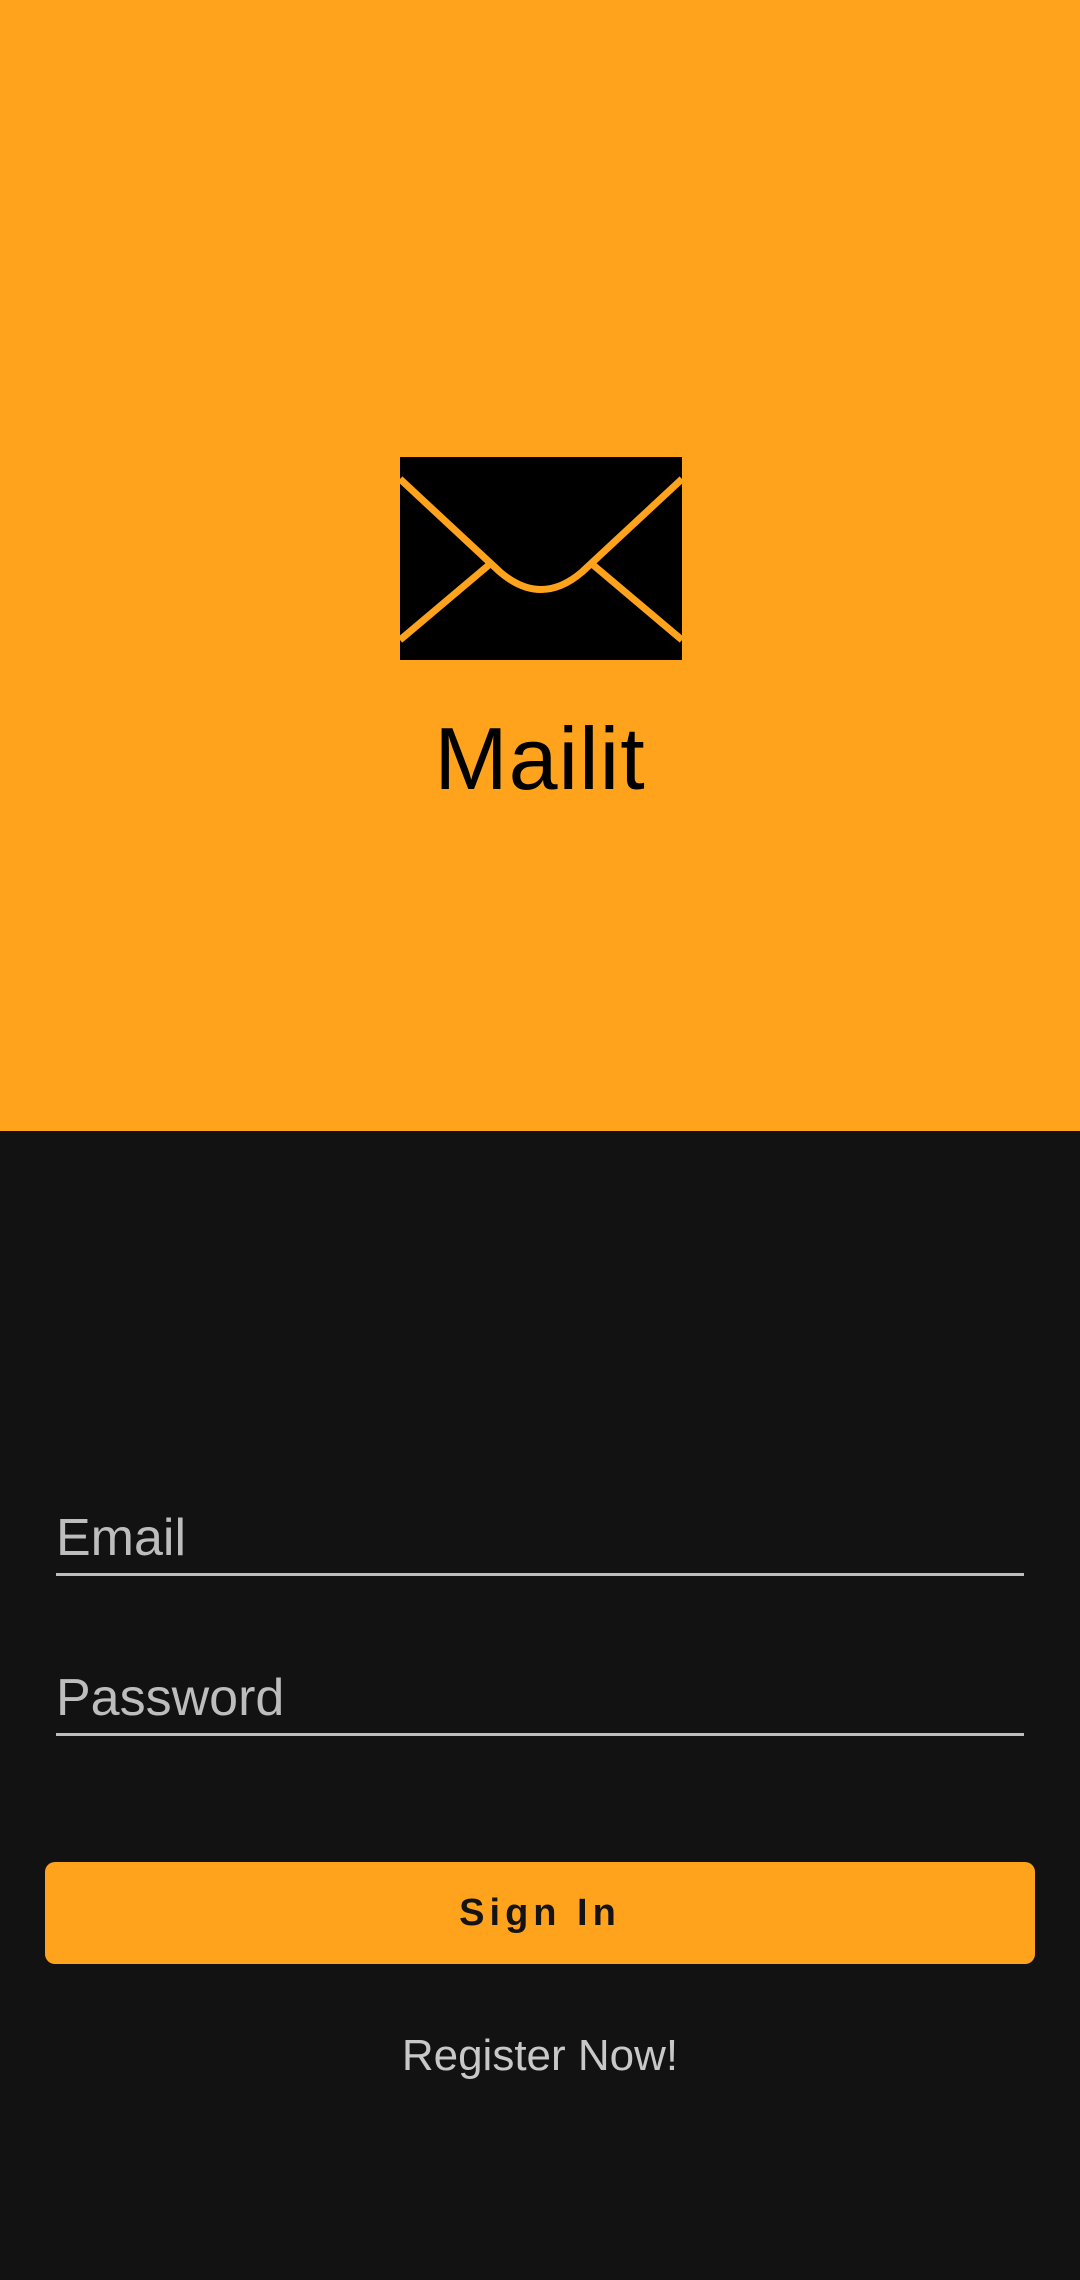  What do you see at coordinates (541, 558) in the screenshot?
I see `envelope-icon` at bounding box center [541, 558].